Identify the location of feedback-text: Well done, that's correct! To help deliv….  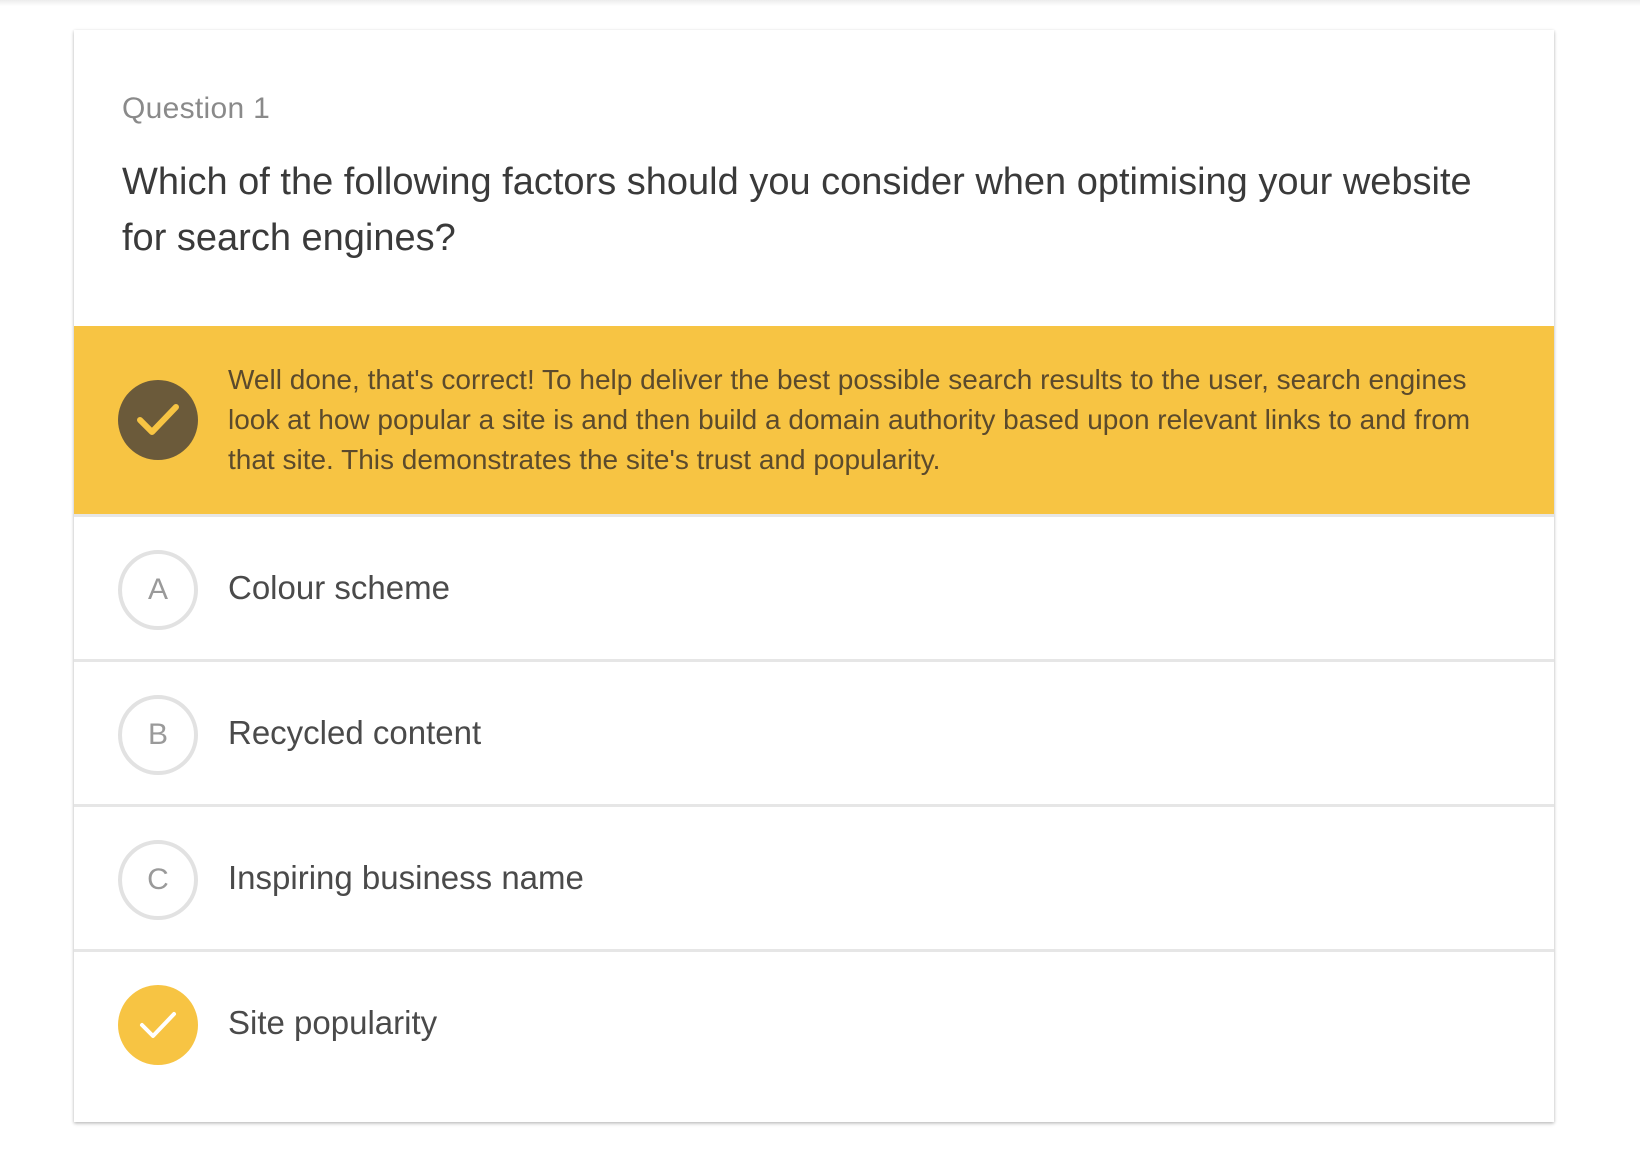
(849, 419).